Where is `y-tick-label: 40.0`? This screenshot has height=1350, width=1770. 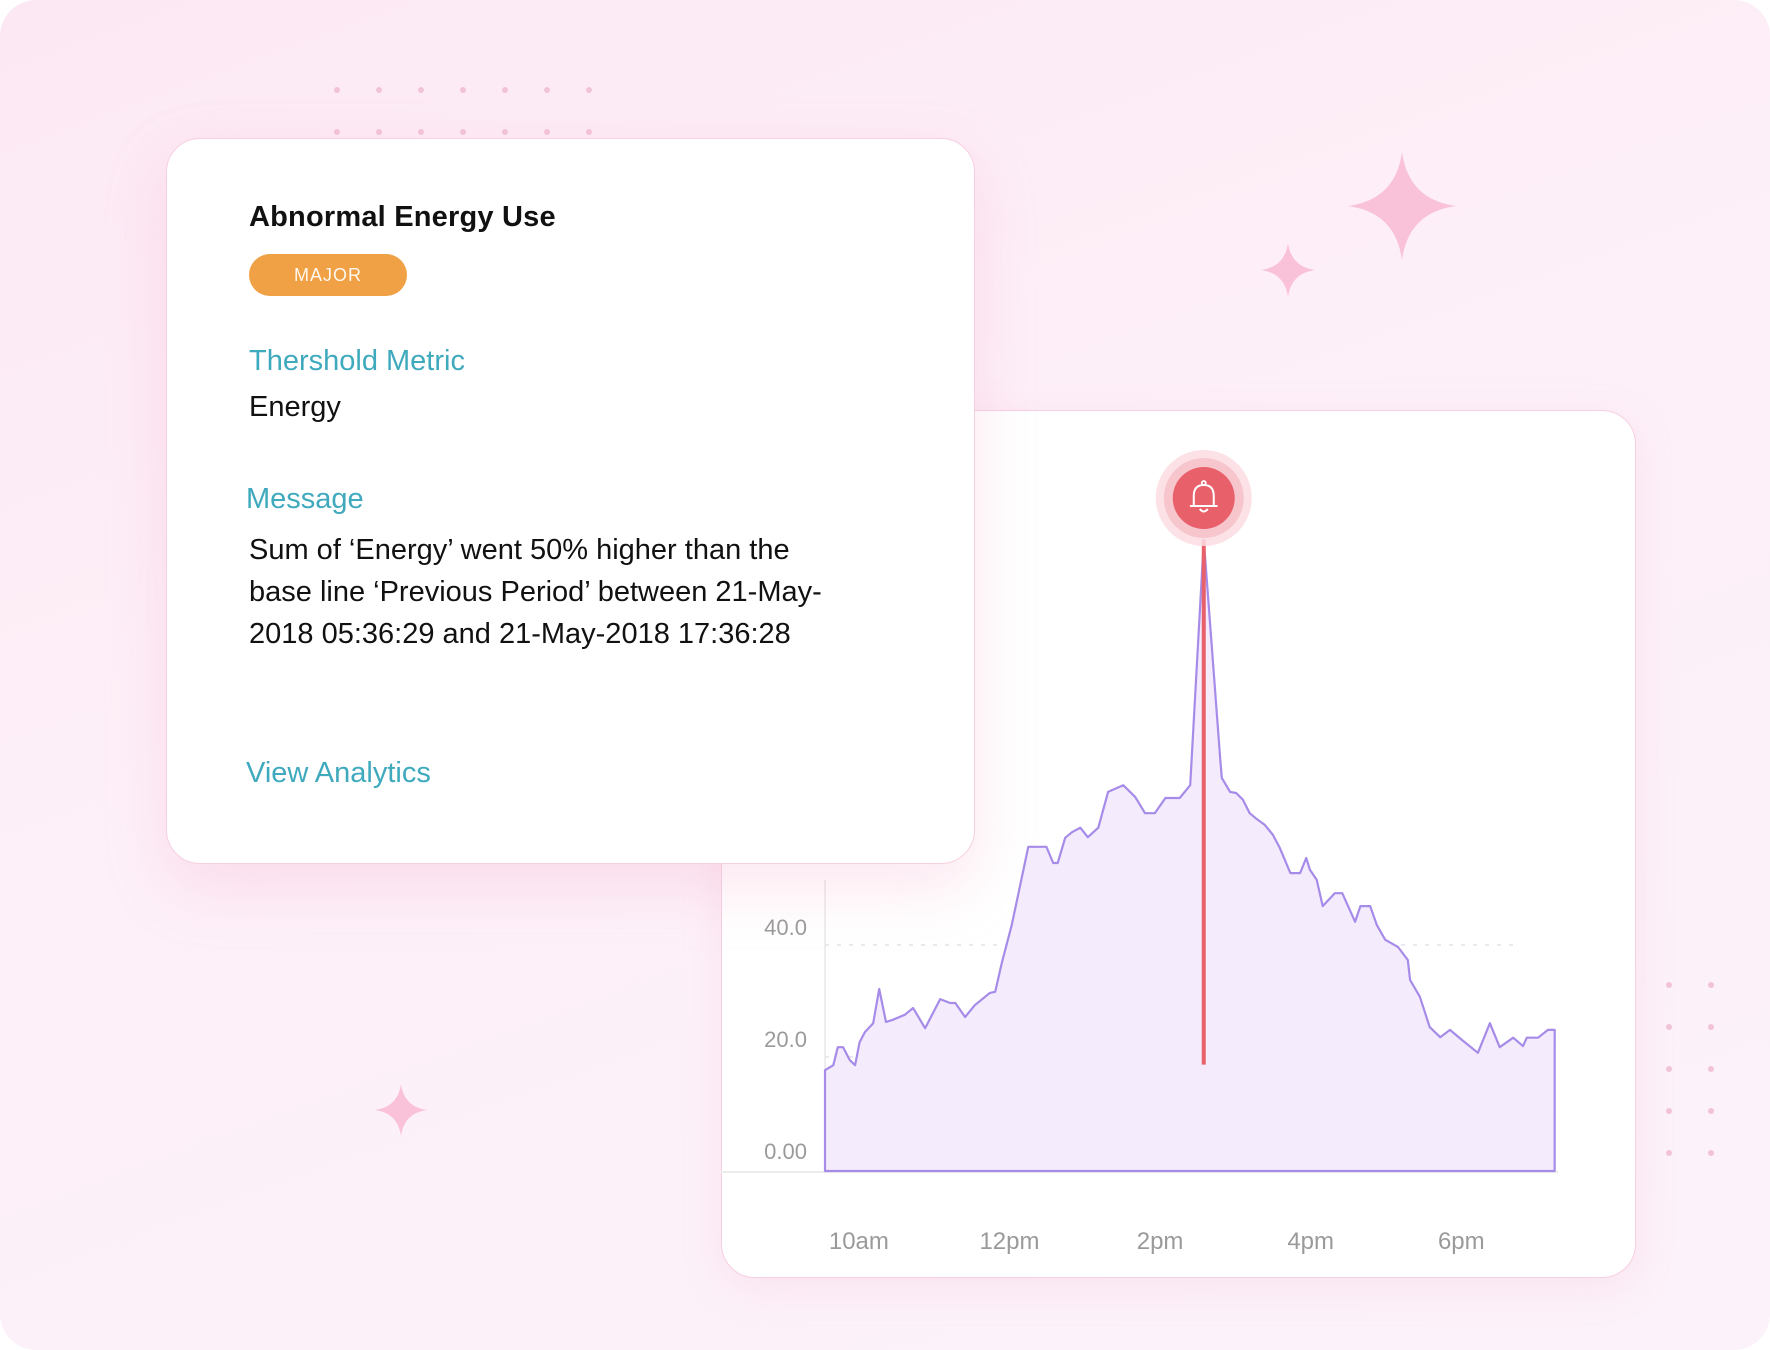 y-tick-label: 40.0 is located at coordinates (785, 927).